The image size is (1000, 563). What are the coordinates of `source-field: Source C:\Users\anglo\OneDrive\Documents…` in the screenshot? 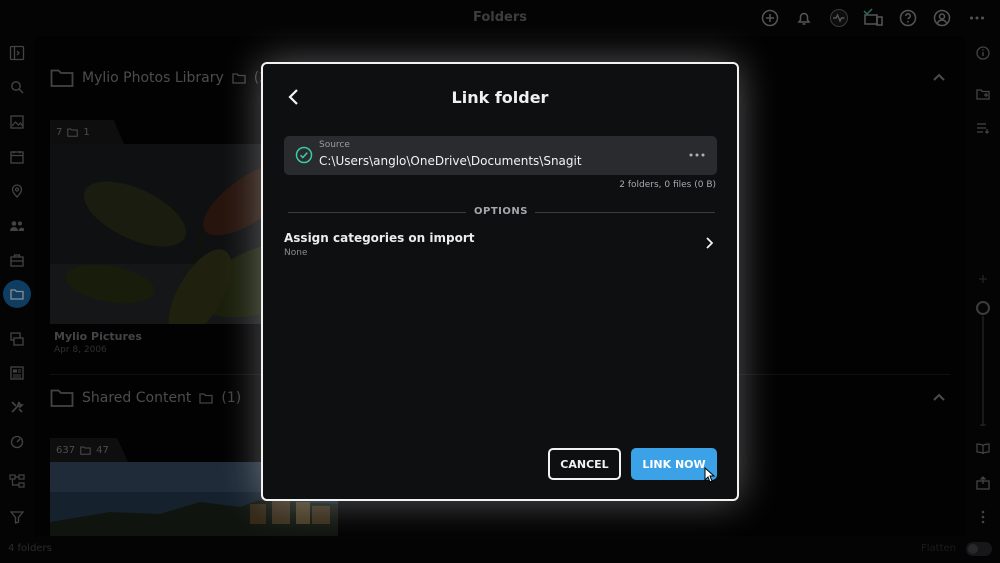 It's located at (500, 155).